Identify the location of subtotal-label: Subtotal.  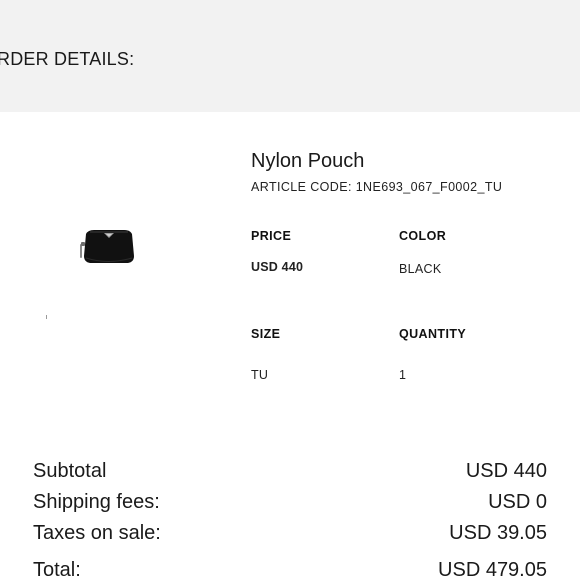
(70, 471).